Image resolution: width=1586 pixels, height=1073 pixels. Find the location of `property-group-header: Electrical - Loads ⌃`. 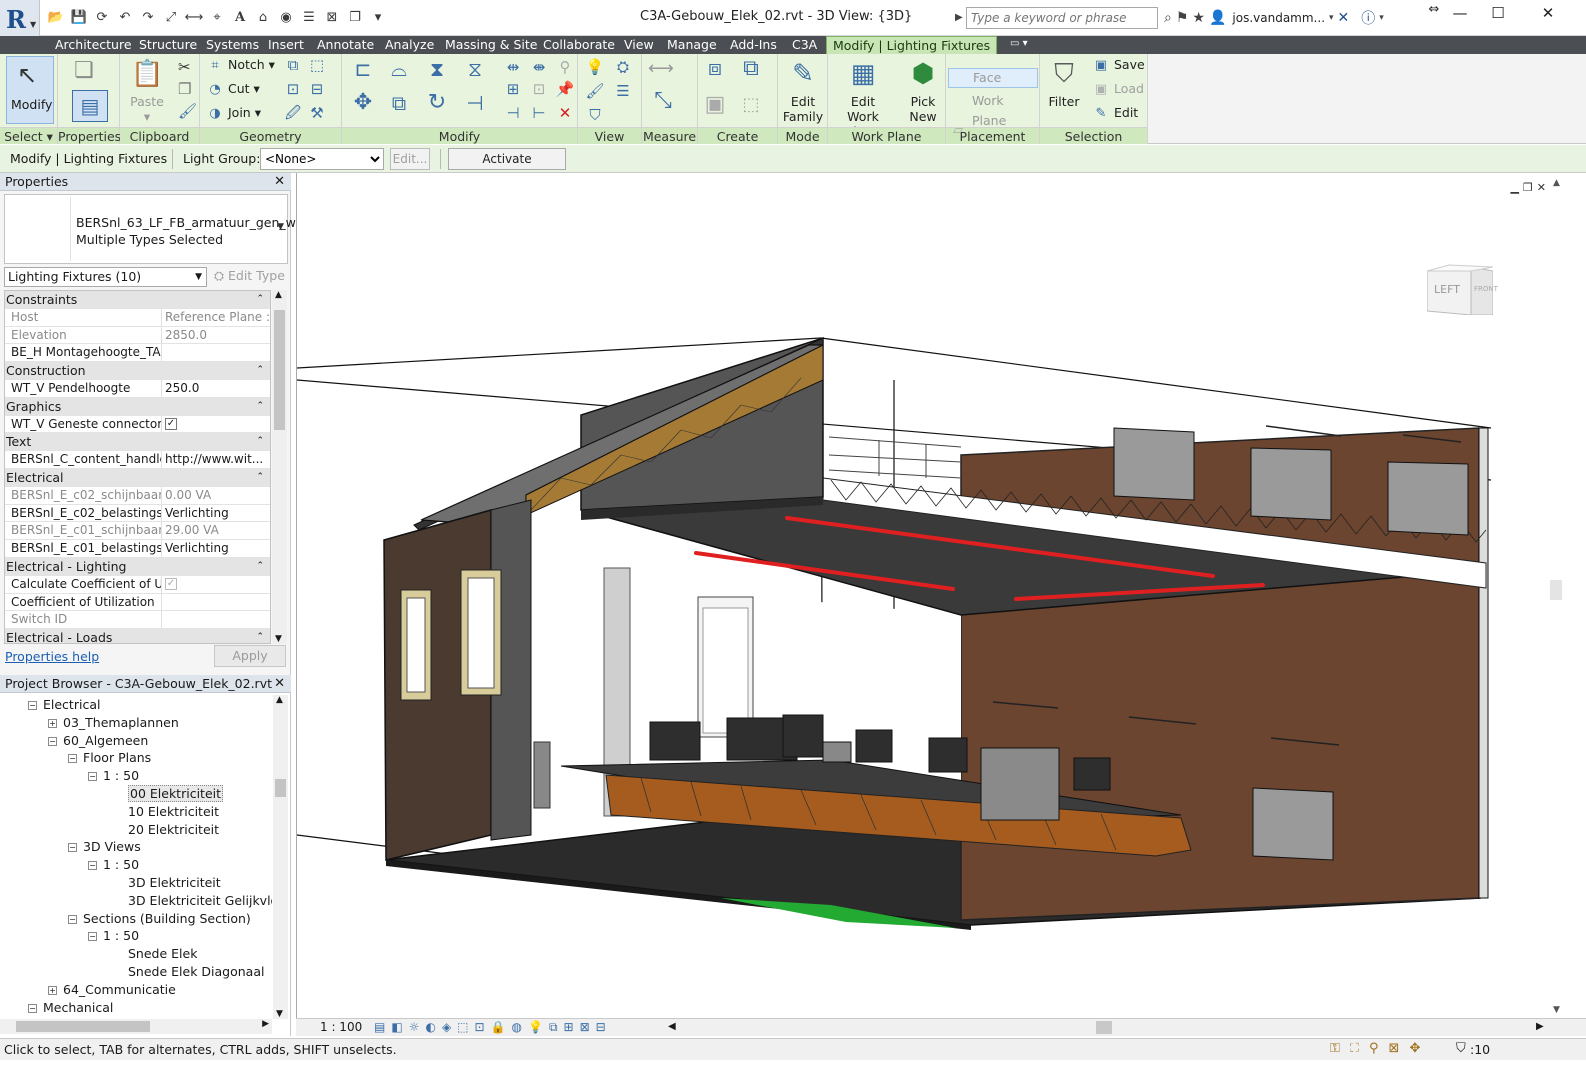

property-group-header: Electrical - Loads ⌃ is located at coordinates (137, 636).